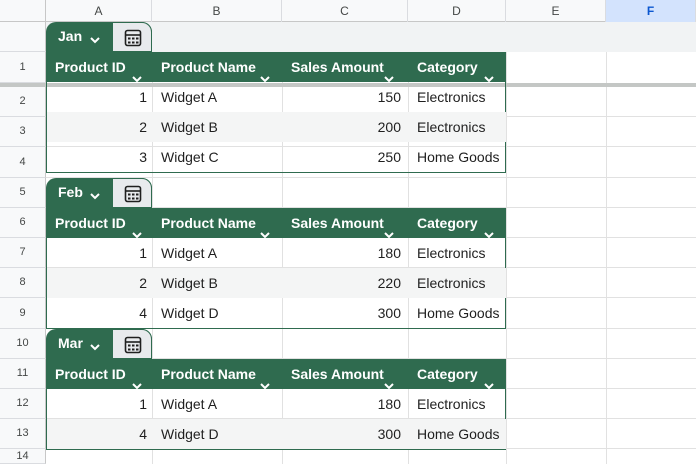 This screenshot has height=464, width=696. Describe the element at coordinates (23, 37) in the screenshot. I see `row-header-blank` at that location.